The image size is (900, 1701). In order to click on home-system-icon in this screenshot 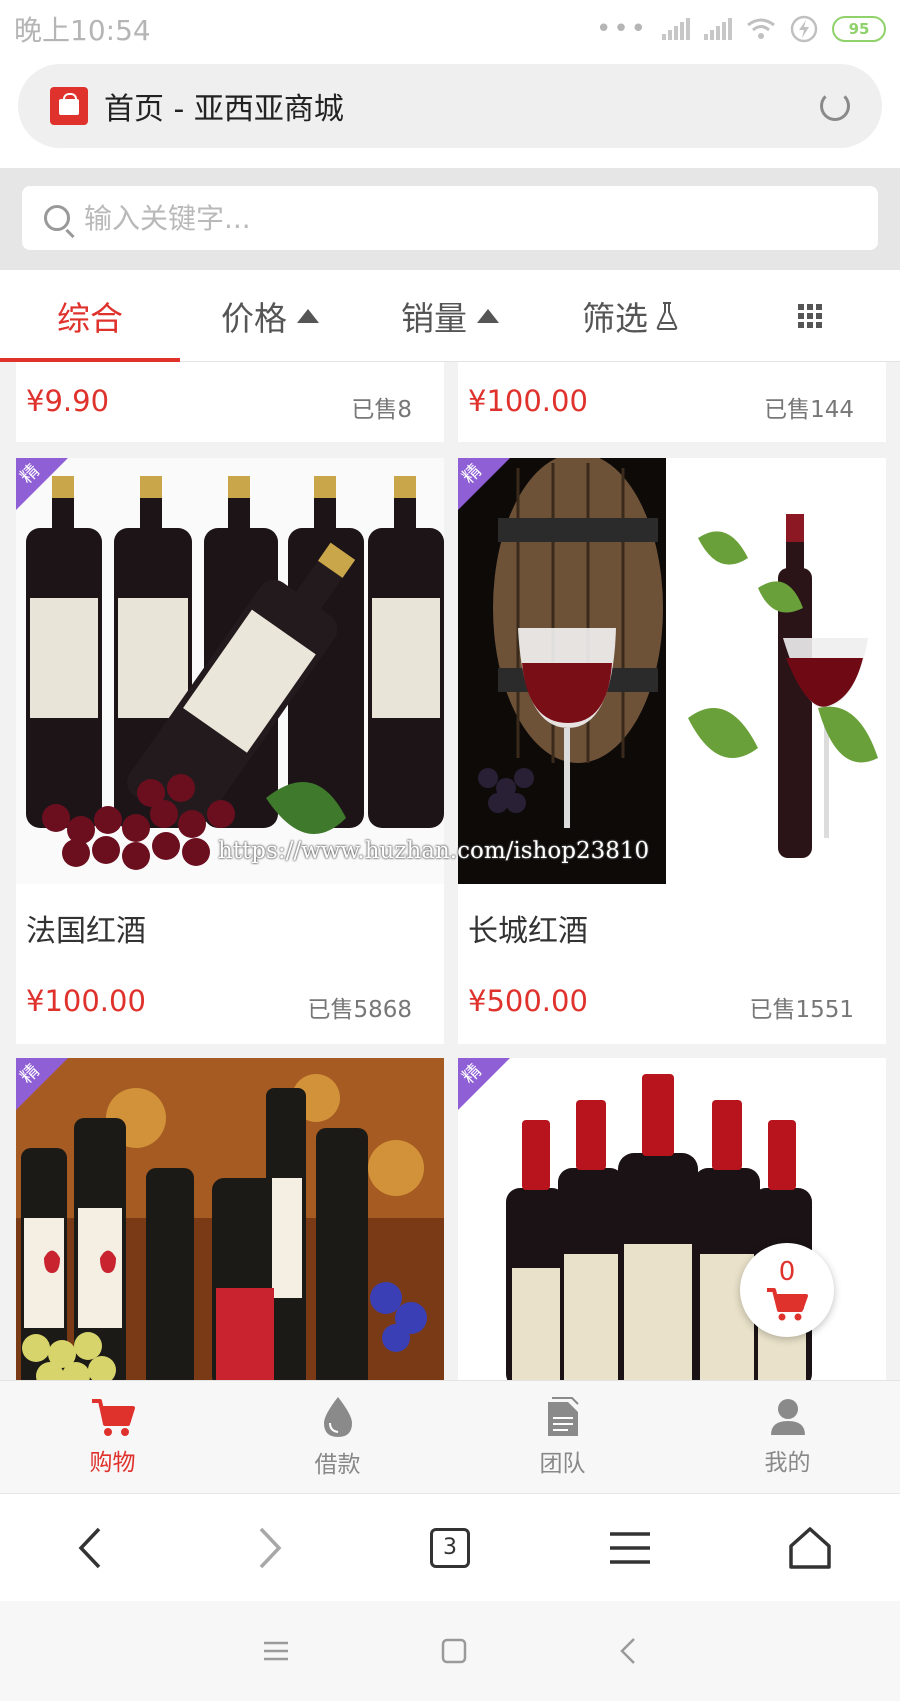, I will do `click(454, 1651)`.